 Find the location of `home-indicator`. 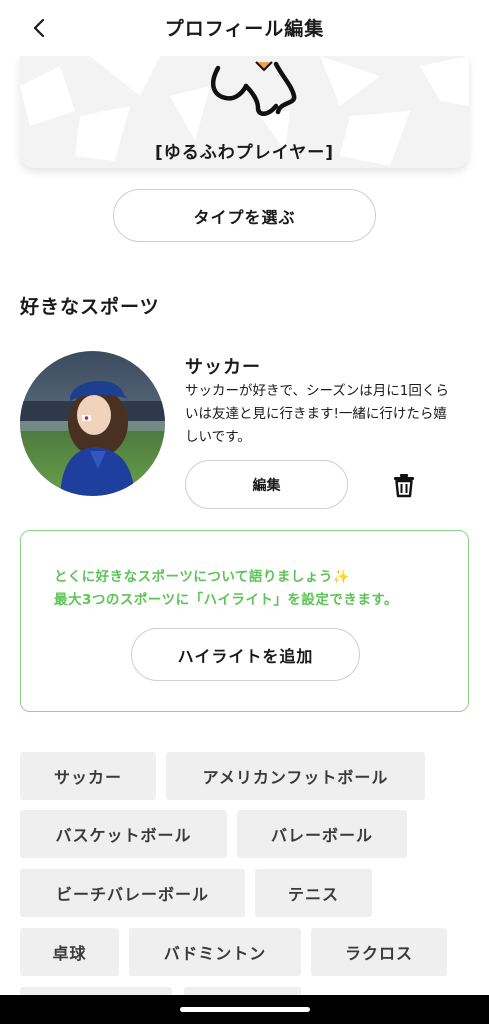

home-indicator is located at coordinates (245, 1009).